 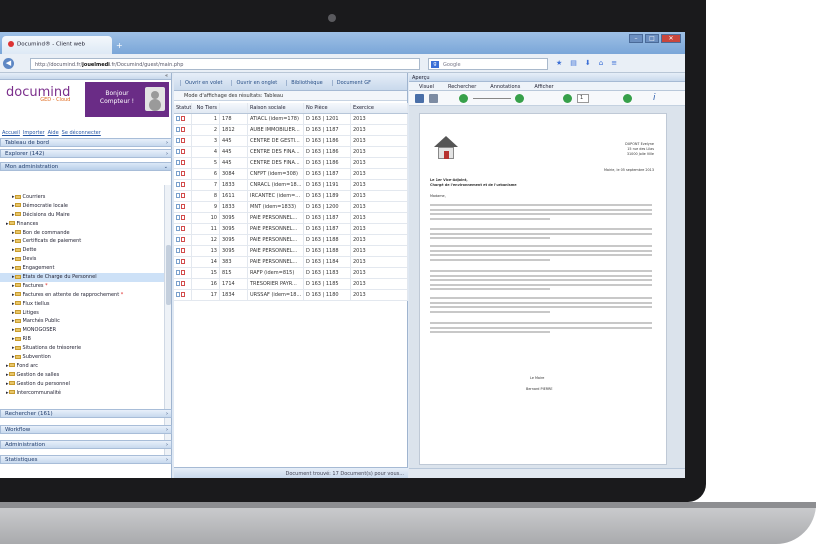 I want to click on page-input: 1, so click(x=583, y=98).